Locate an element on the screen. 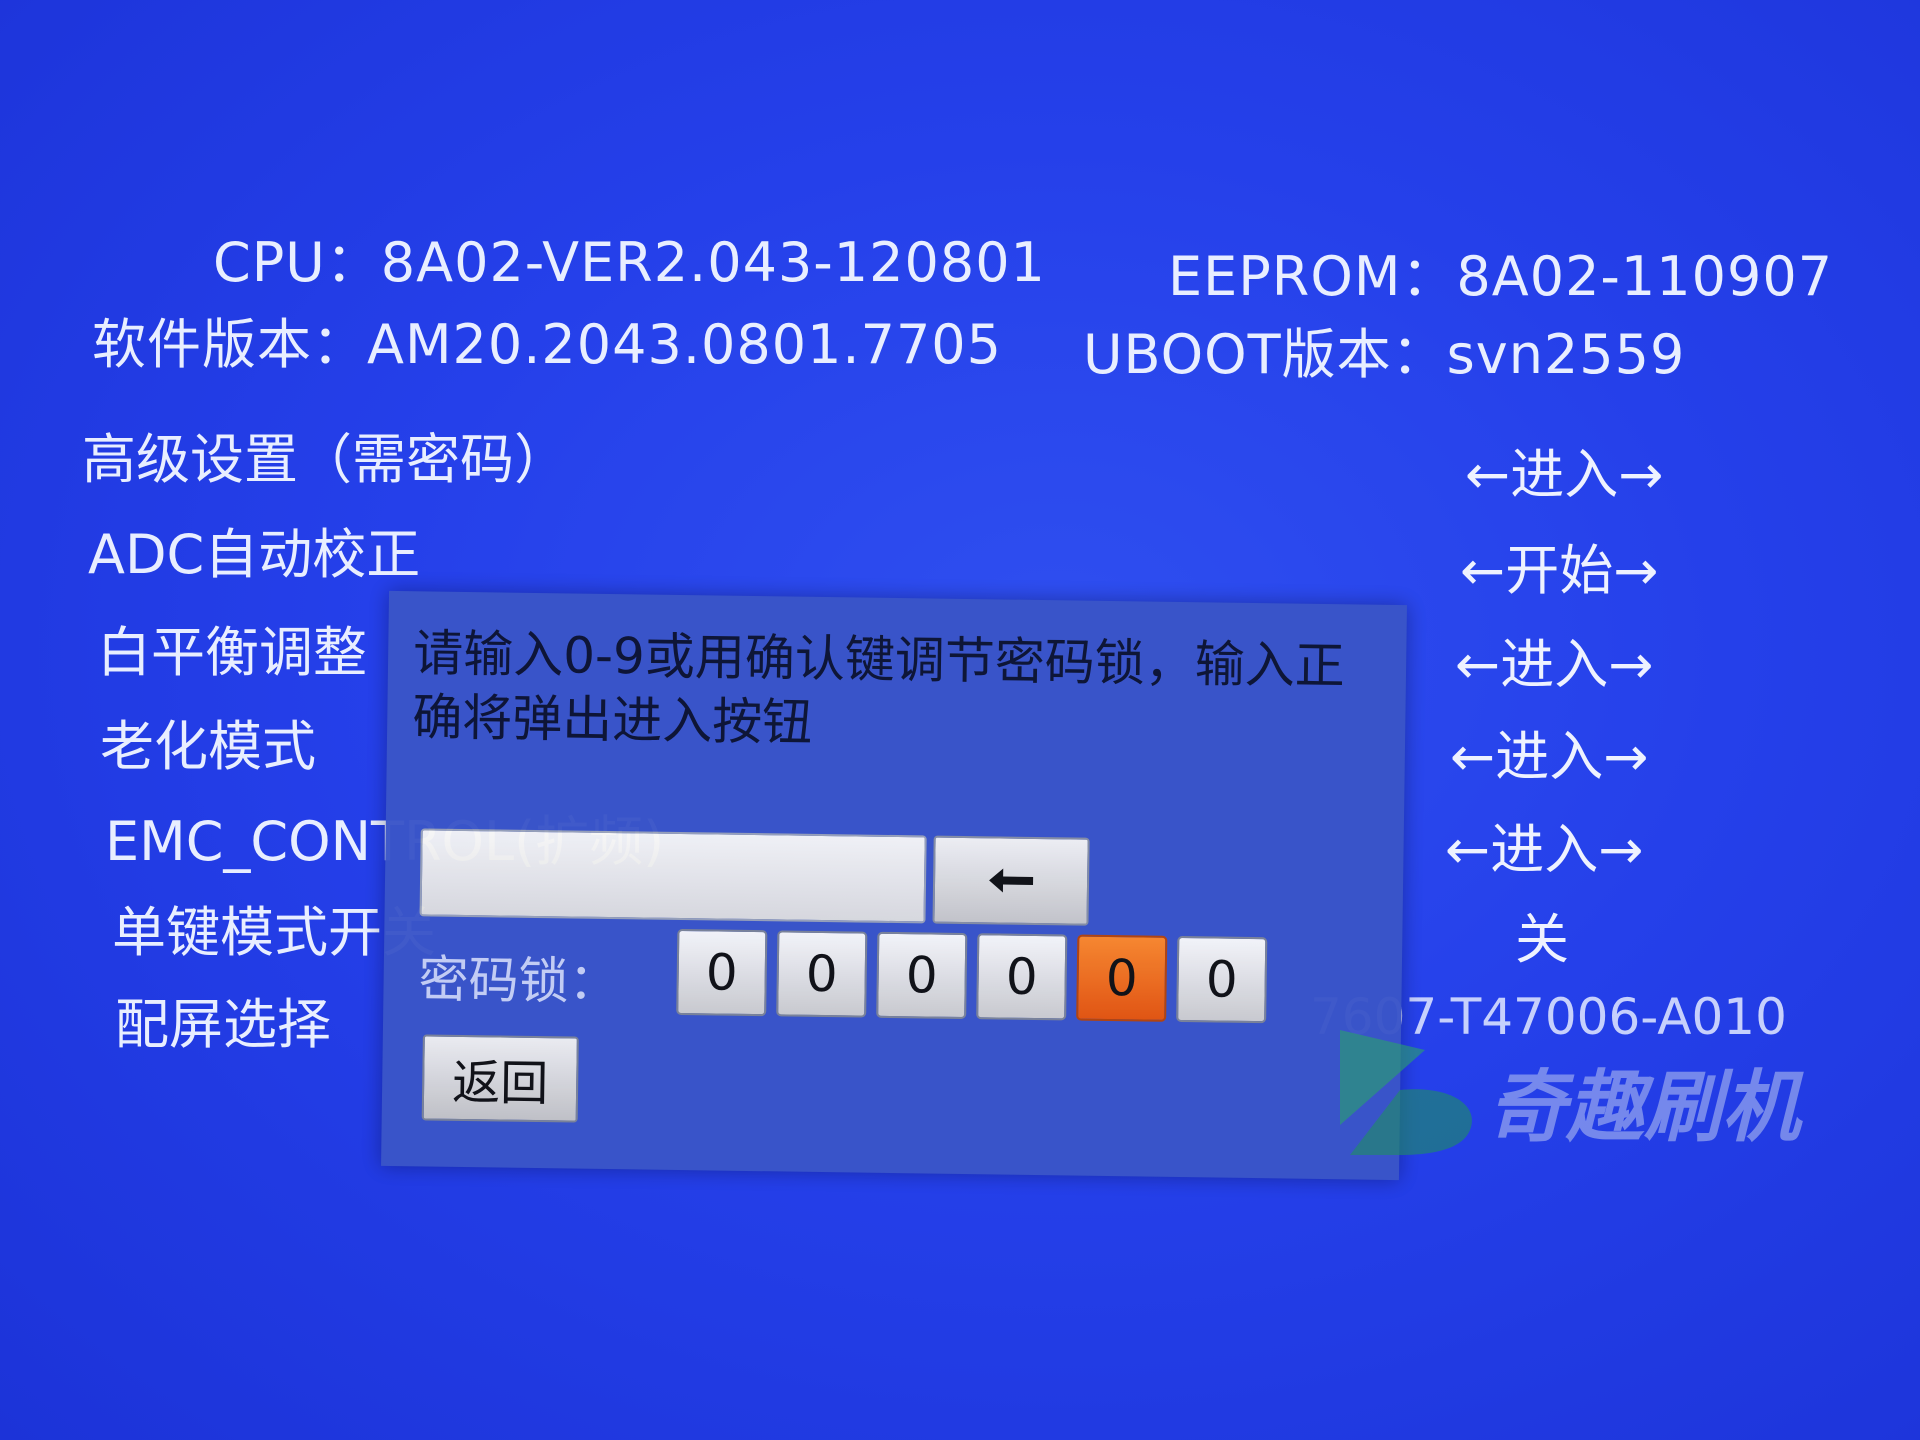 The height and width of the screenshot is (1440, 1920). lock-digit-3: 0 is located at coordinates (922, 975).